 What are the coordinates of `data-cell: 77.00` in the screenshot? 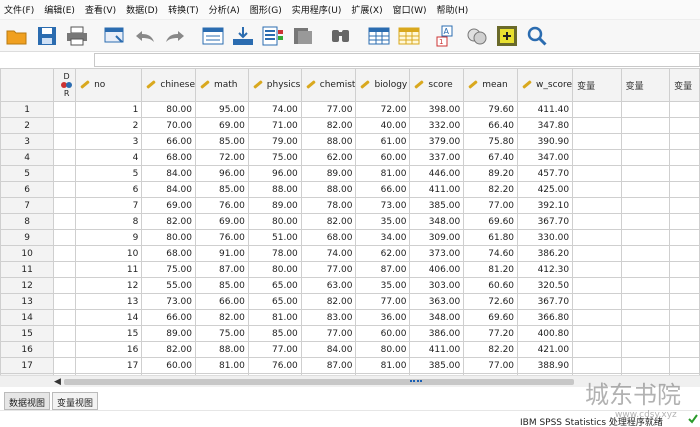 It's located at (328, 269).